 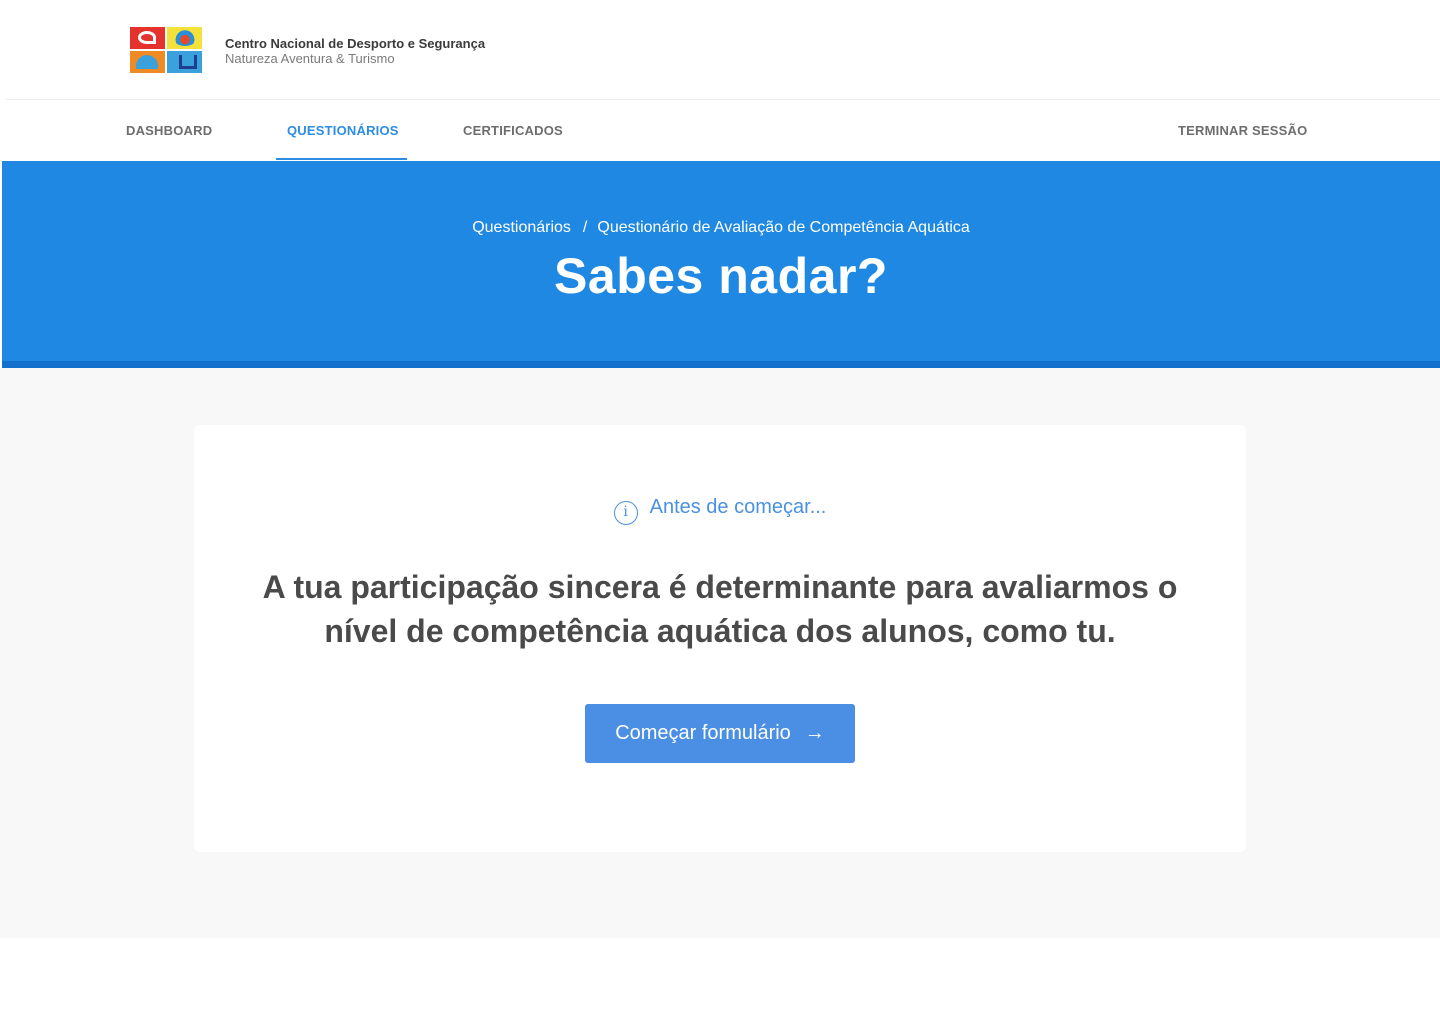 What do you see at coordinates (341, 130) in the screenshot?
I see `nav-item-questionarios: QUESTIONÁRIOS` at bounding box center [341, 130].